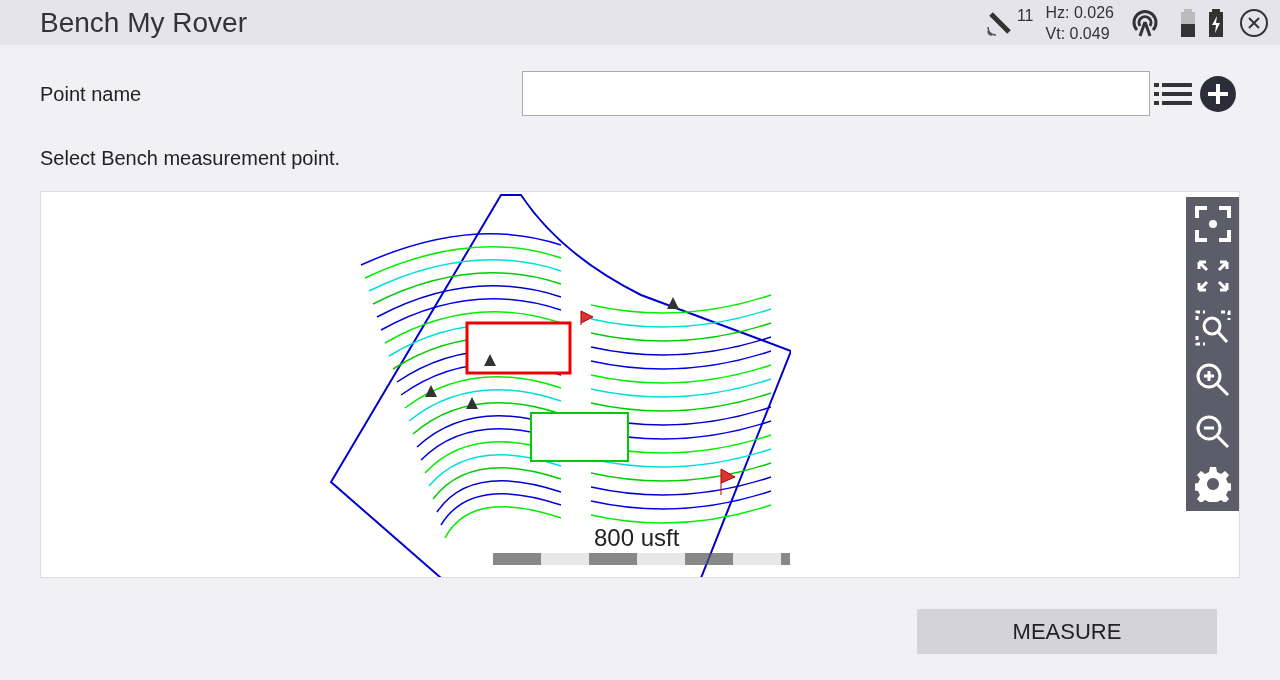  What do you see at coordinates (1212, 328) in the screenshot?
I see `zoom-window-icon` at bounding box center [1212, 328].